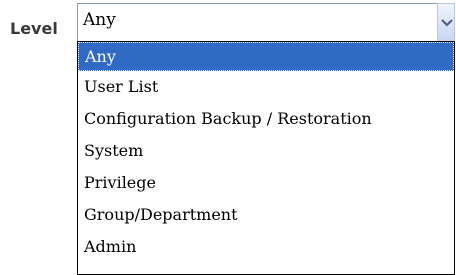 Image resolution: width=456 pixels, height=275 pixels. I want to click on chevron-down-icon, so click(447, 23).